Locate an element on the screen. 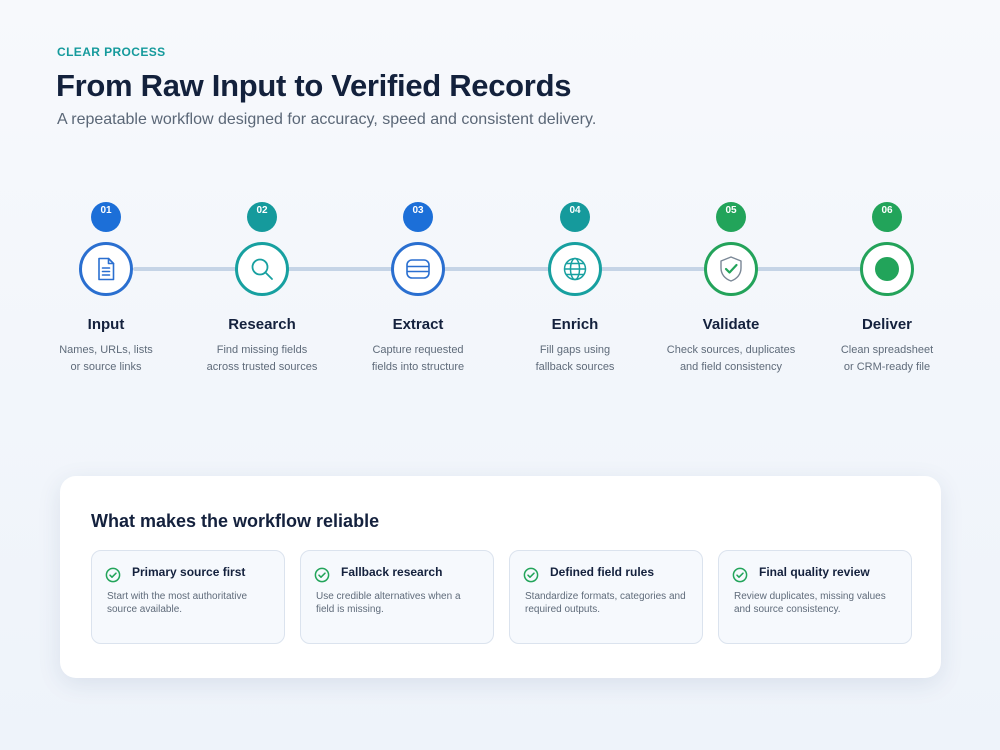  step-name: Research is located at coordinates (262, 324).